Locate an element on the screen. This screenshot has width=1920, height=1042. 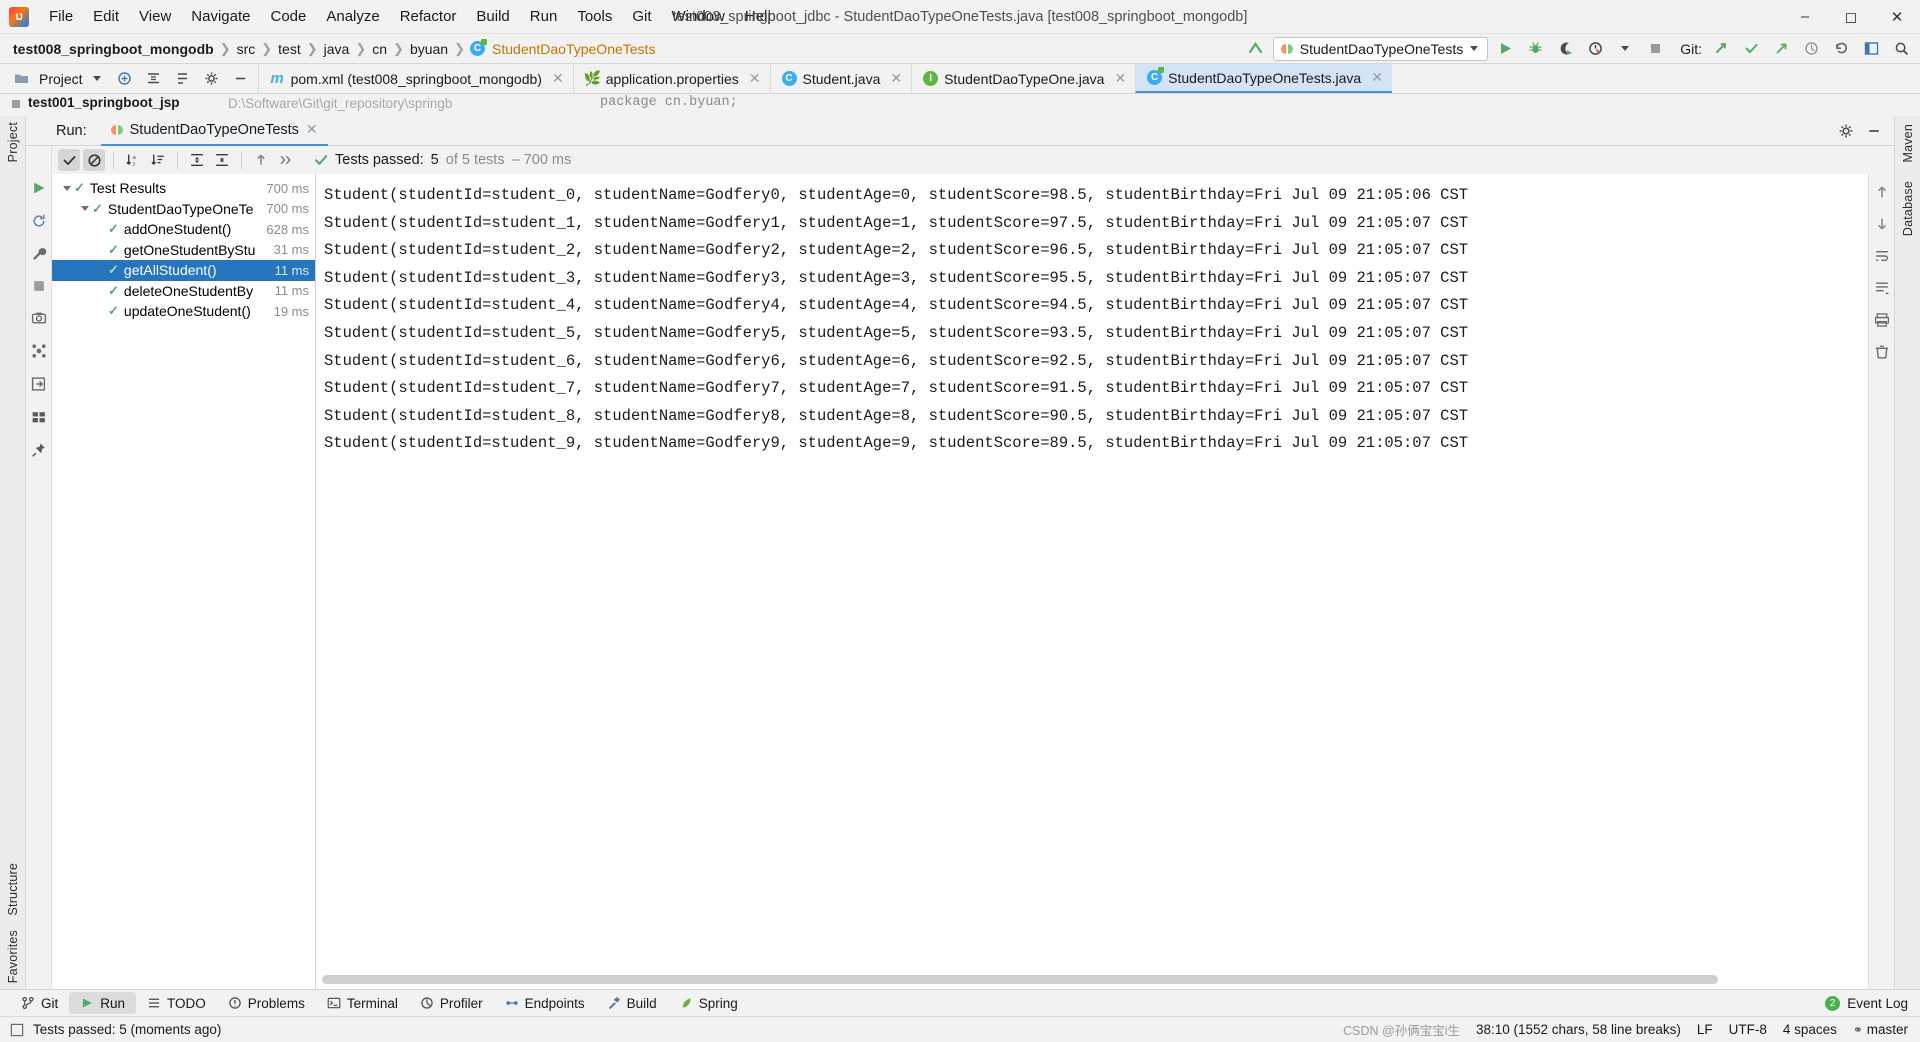
print-icon is located at coordinates (1882, 320).